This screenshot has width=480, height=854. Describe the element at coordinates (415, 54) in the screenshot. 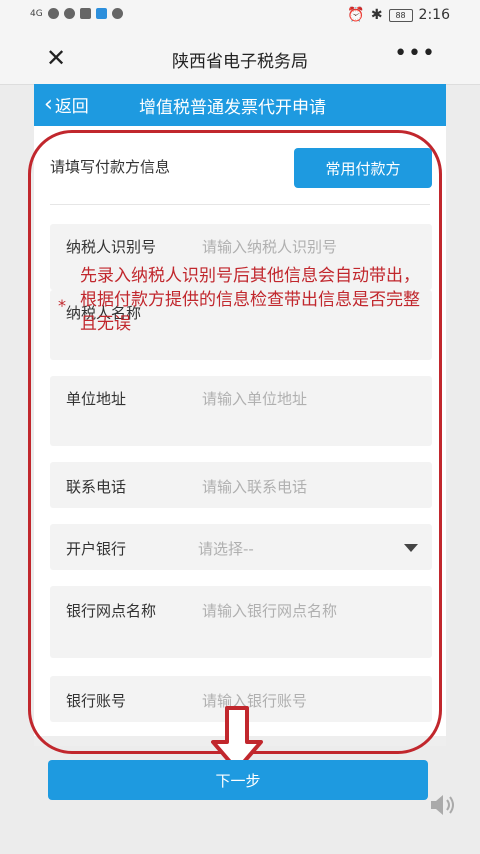

I see `more-icon: •••` at that location.